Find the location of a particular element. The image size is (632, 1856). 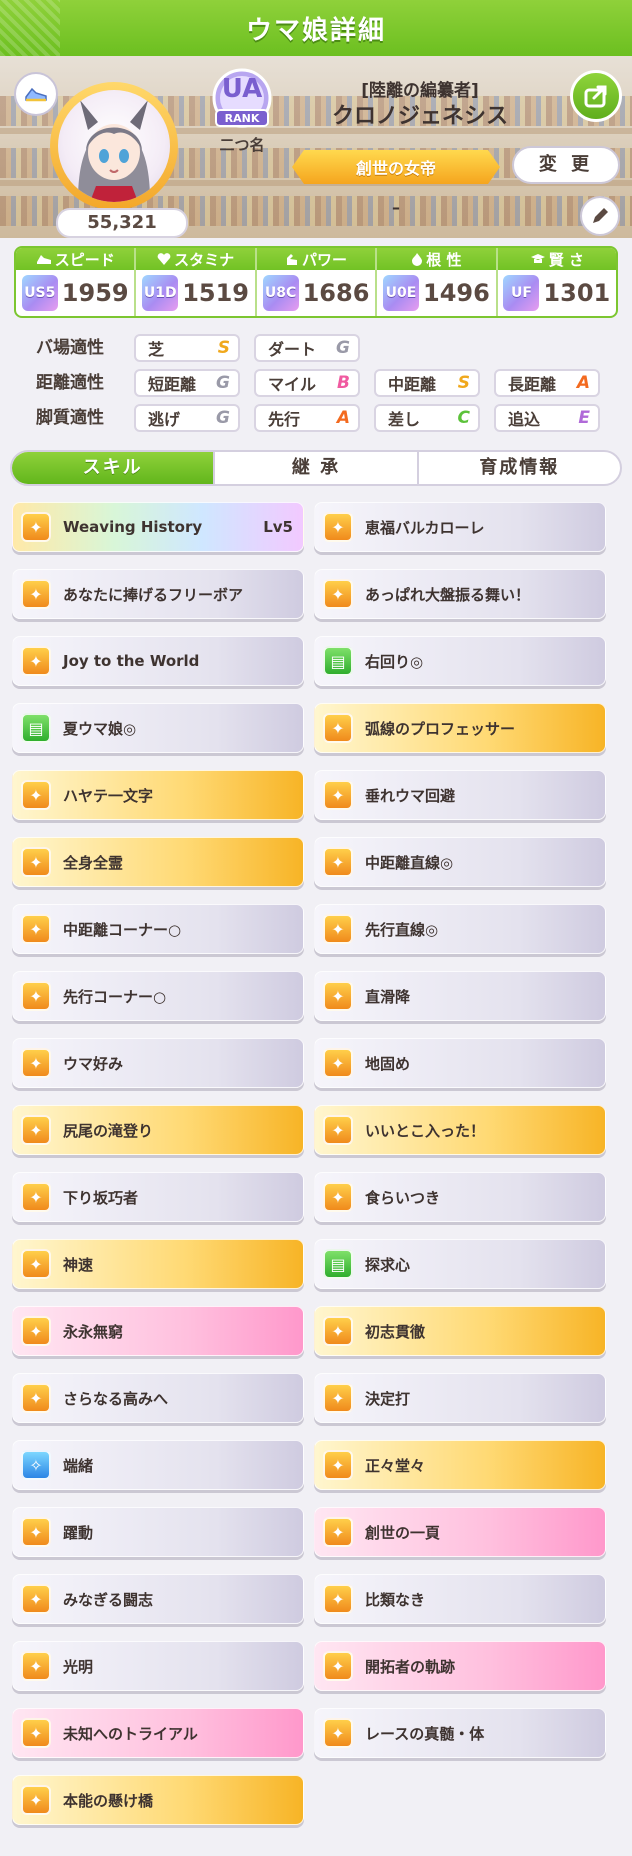

tab-skills: スキル is located at coordinates (113, 468).